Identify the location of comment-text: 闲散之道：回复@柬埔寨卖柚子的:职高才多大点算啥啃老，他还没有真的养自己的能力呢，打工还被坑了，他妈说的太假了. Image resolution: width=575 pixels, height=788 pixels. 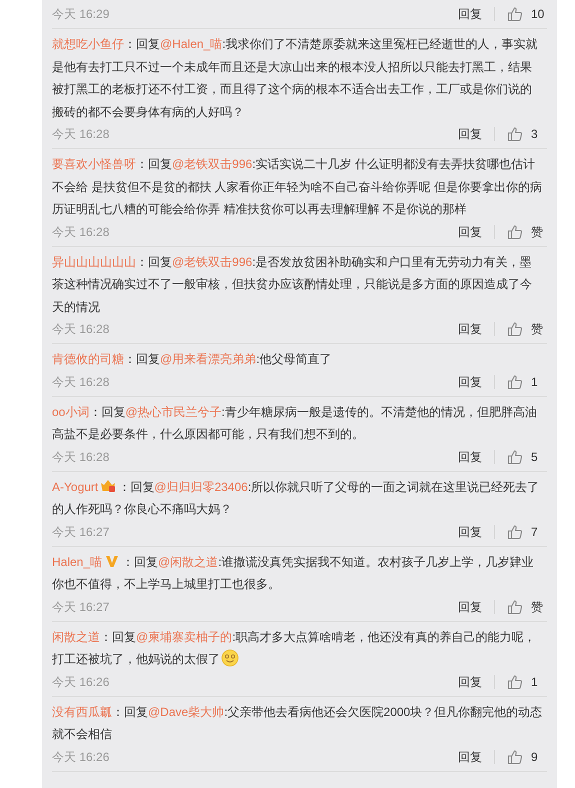
(294, 648).